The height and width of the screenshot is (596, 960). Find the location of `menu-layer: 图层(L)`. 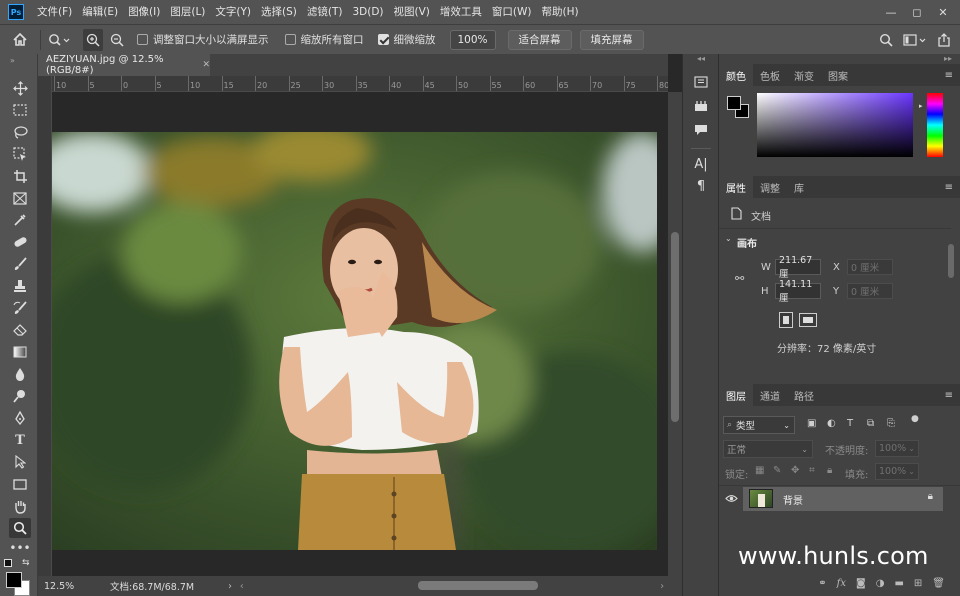

menu-layer: 图层(L) is located at coordinates (187, 12).